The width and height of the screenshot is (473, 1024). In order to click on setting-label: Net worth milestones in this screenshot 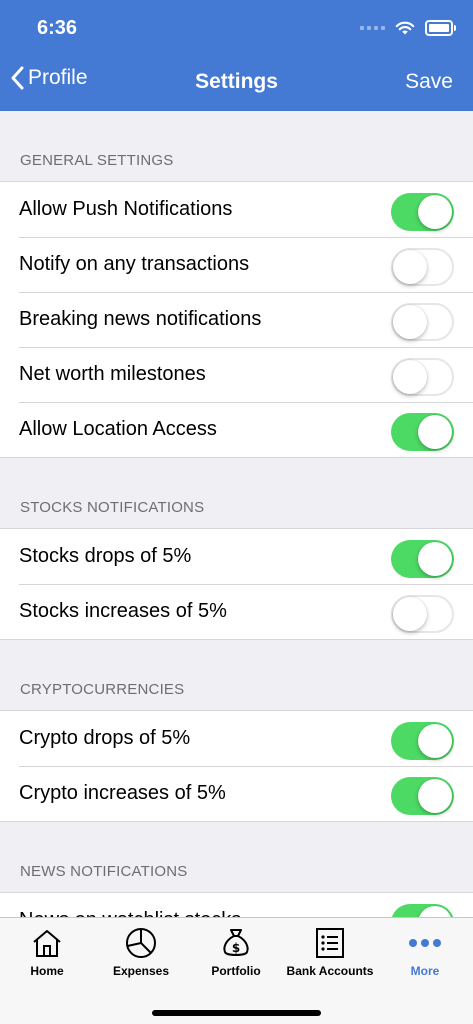, I will do `click(112, 374)`.